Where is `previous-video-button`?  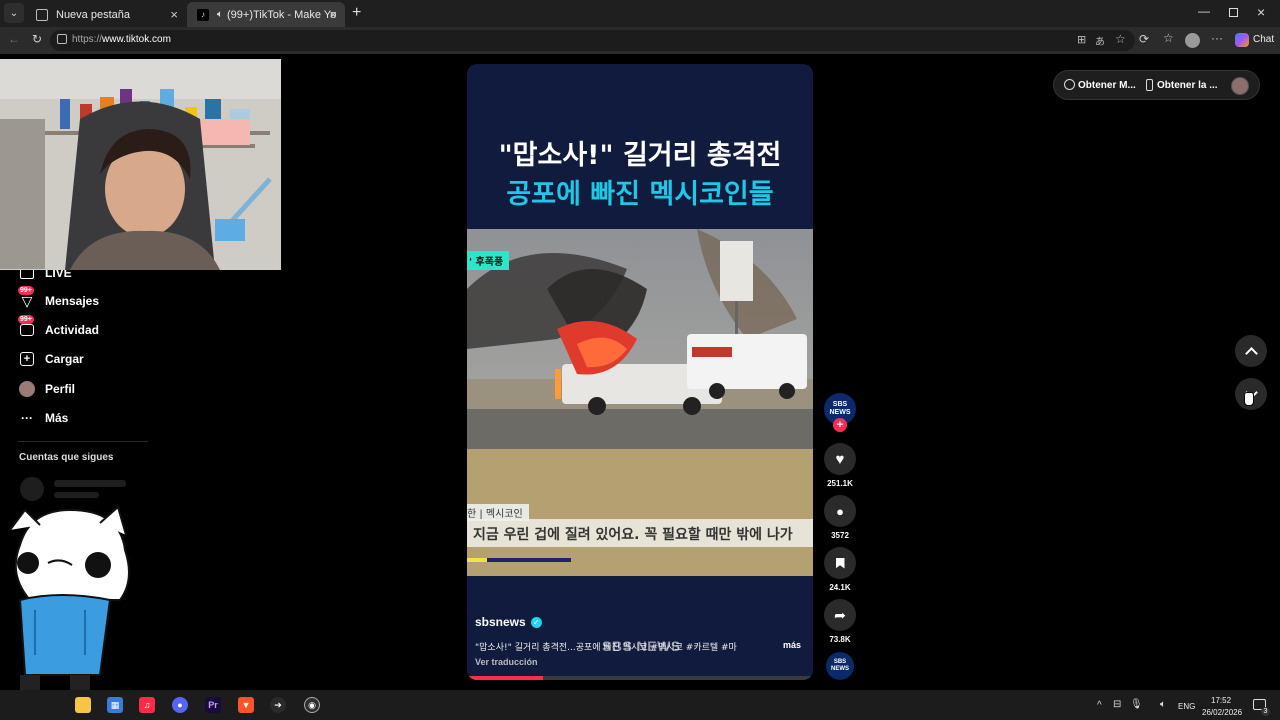 previous-video-button is located at coordinates (1251, 351).